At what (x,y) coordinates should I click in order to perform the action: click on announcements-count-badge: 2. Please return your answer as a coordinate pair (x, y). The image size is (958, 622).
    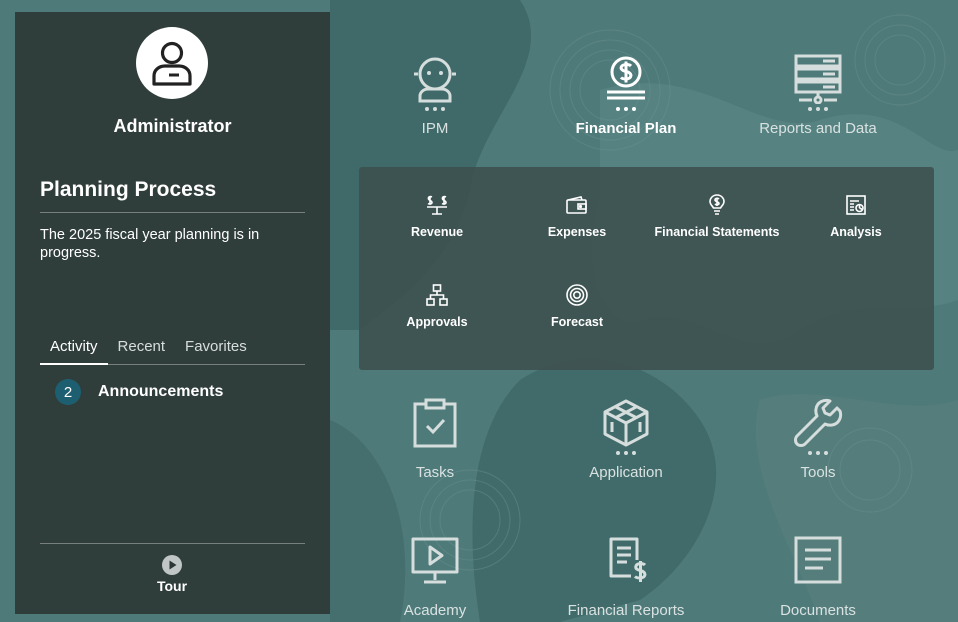
    Looking at the image, I should click on (68, 392).